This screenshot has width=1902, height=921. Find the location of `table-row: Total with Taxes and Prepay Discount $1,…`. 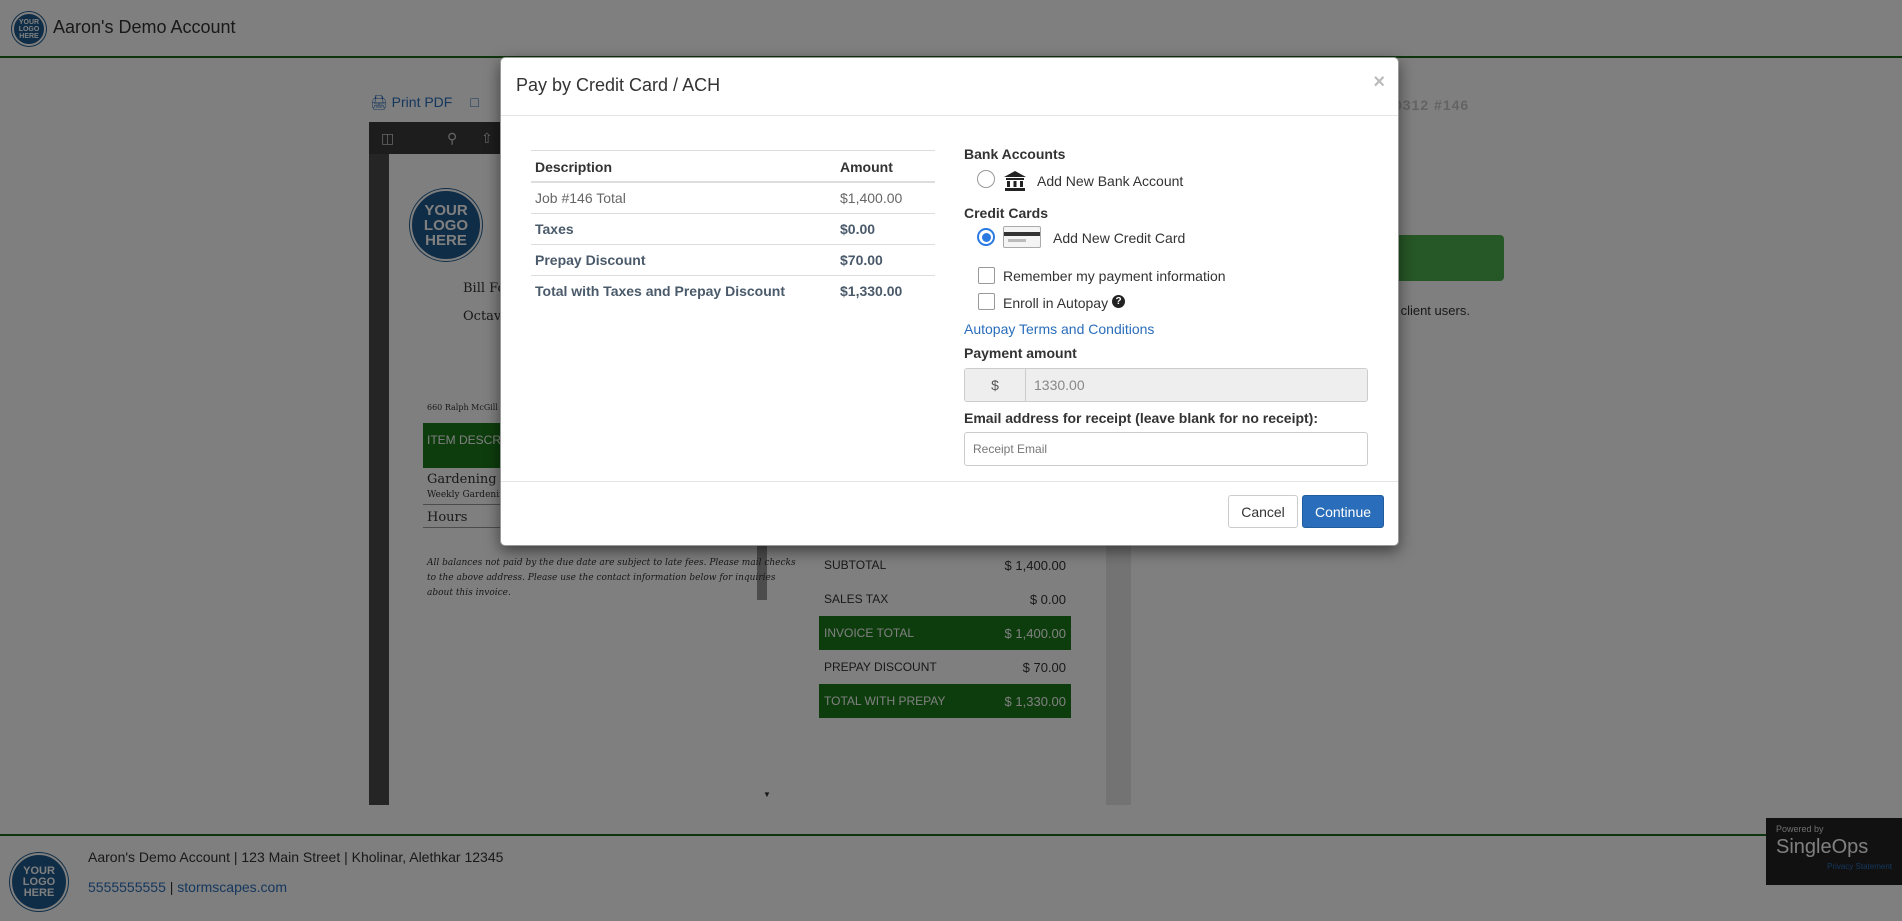

table-row: Total with Taxes and Prepay Discount $1,… is located at coordinates (733, 290).